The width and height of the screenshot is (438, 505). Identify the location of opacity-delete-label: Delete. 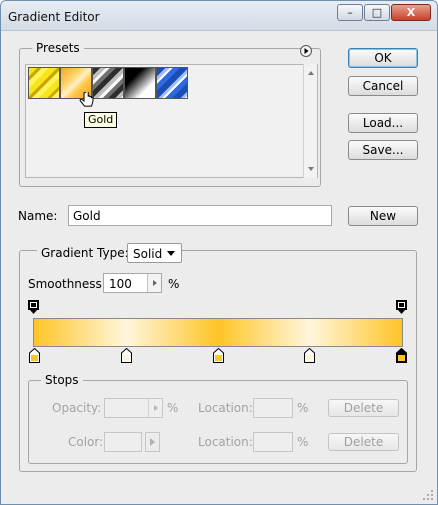
(363, 408).